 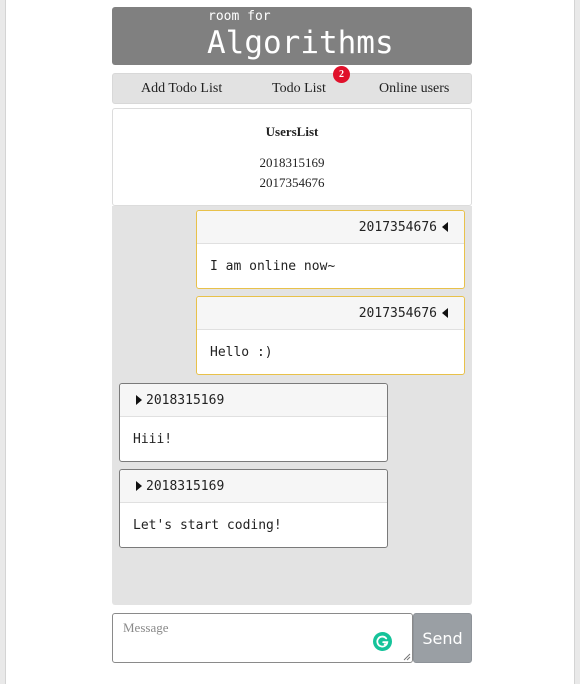 I want to click on message-text: Hello :), so click(x=241, y=352).